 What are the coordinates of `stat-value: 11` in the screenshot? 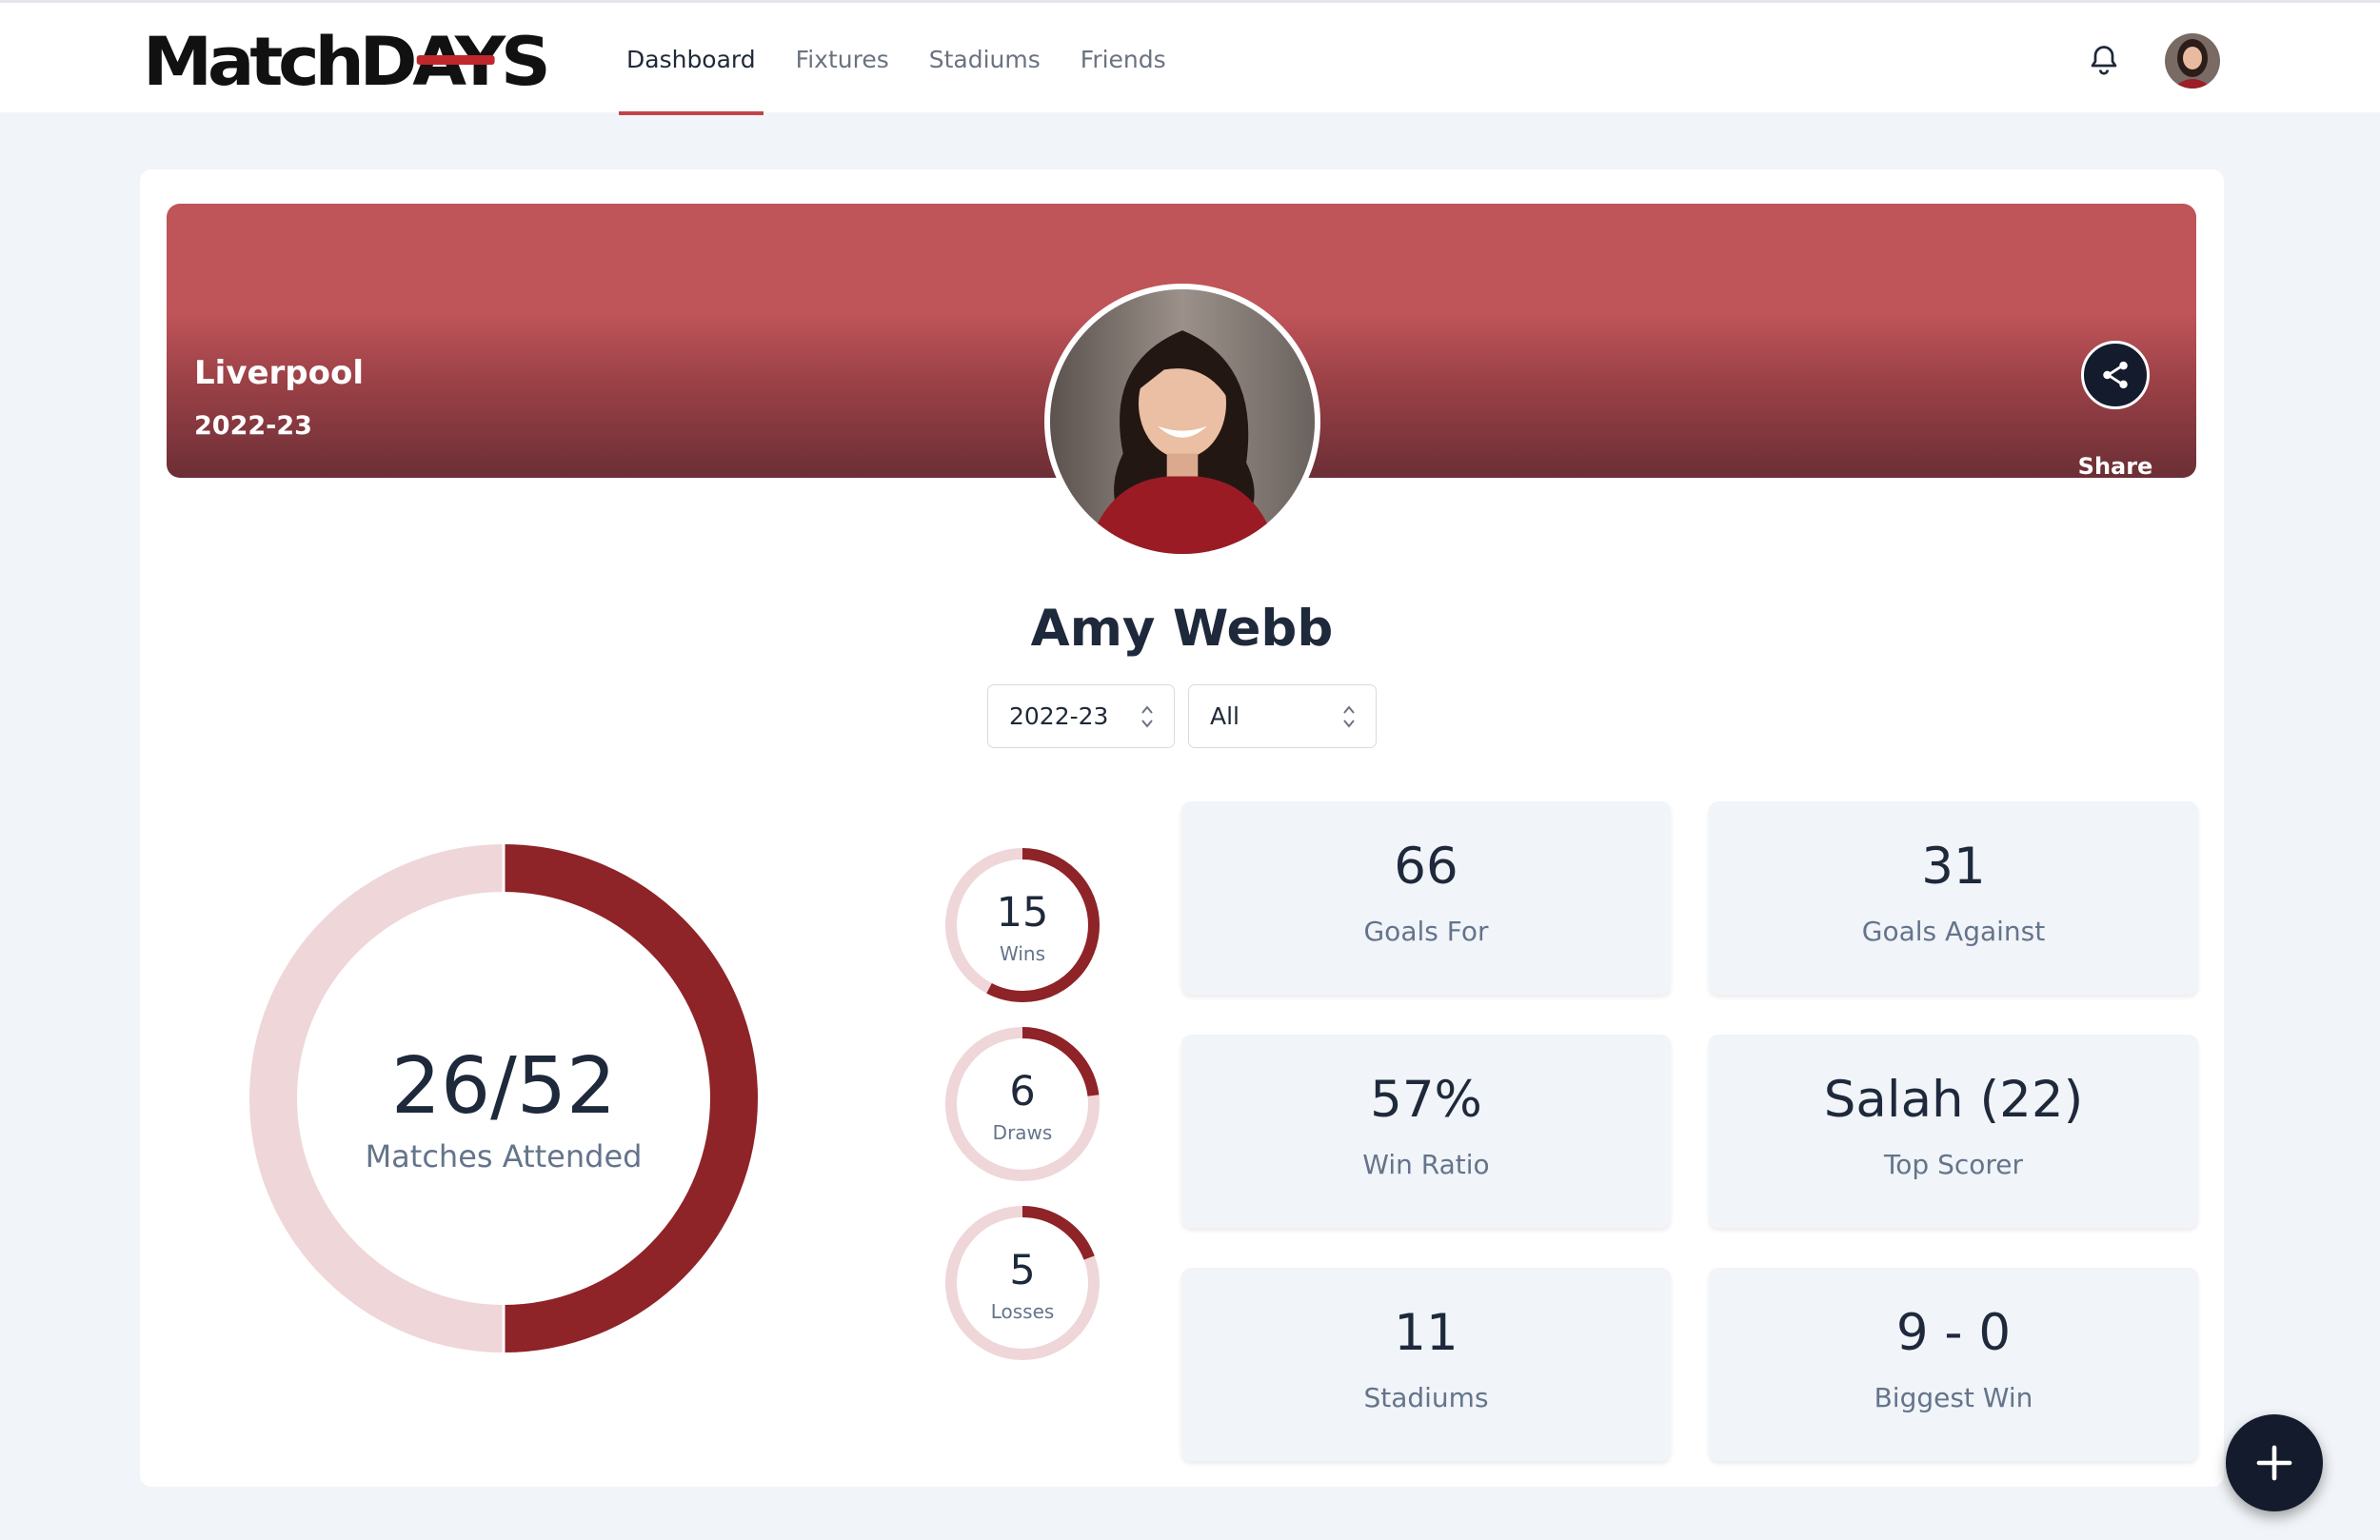 It's located at (1426, 1333).